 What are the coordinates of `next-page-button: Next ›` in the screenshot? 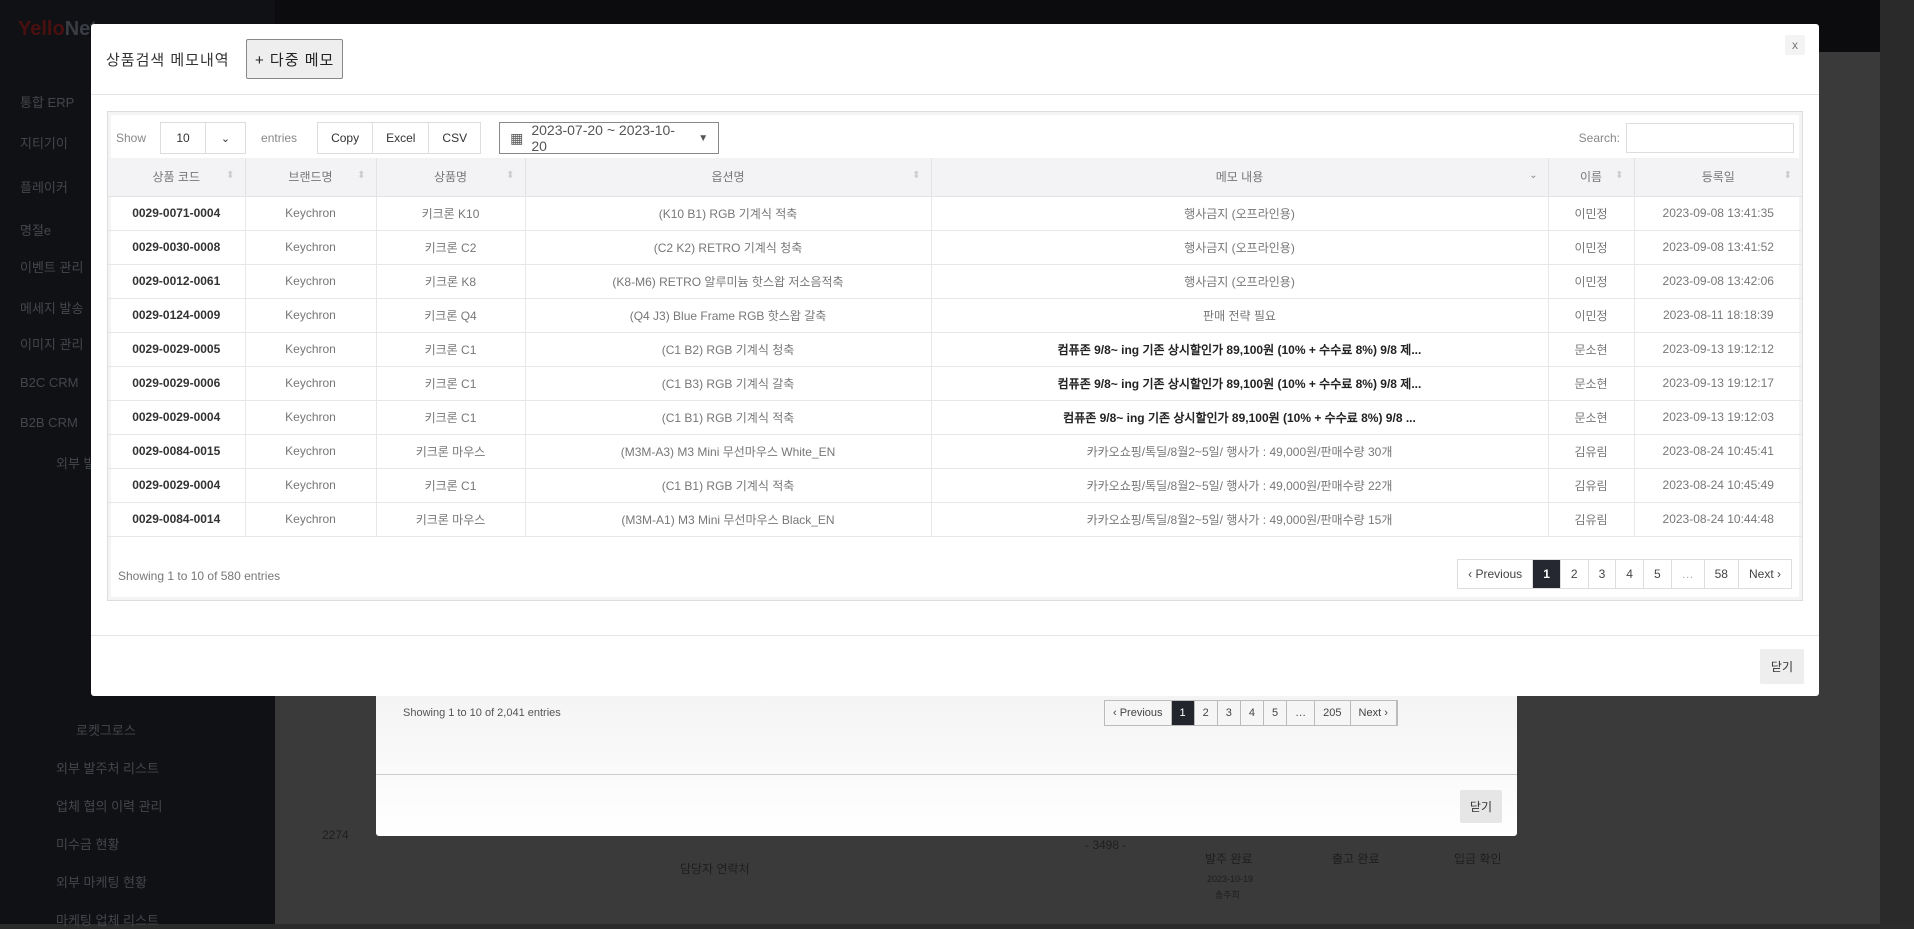 It's located at (1765, 574).